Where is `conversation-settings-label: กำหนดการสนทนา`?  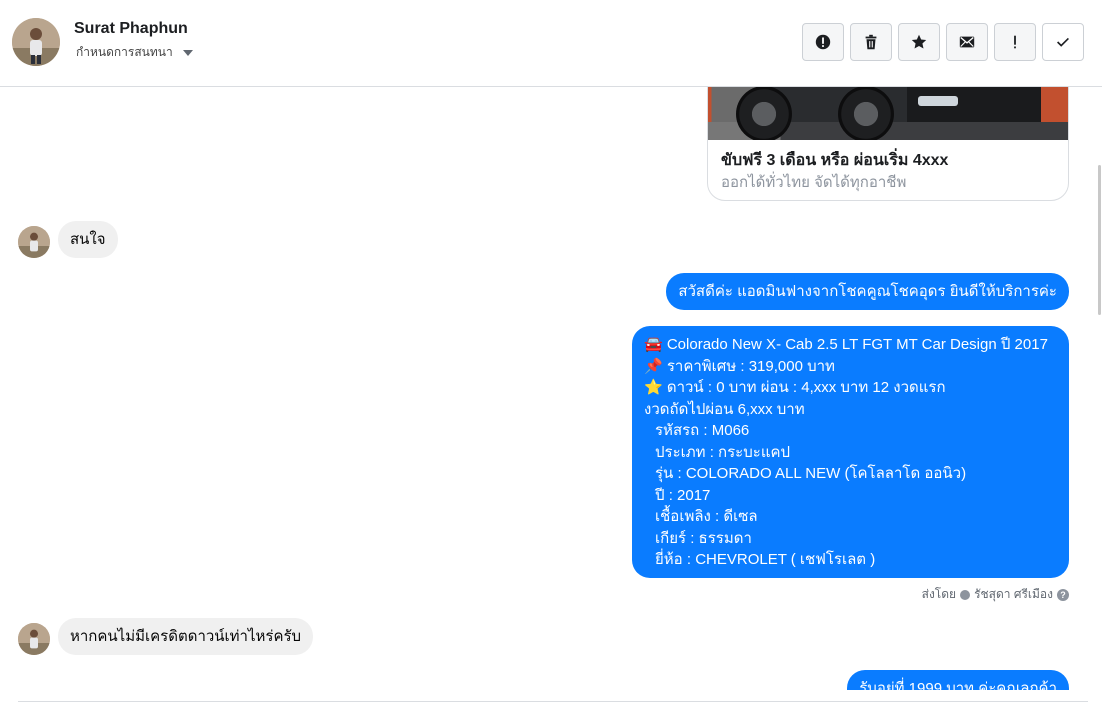 conversation-settings-label: กำหนดการสนทนา is located at coordinates (124, 52).